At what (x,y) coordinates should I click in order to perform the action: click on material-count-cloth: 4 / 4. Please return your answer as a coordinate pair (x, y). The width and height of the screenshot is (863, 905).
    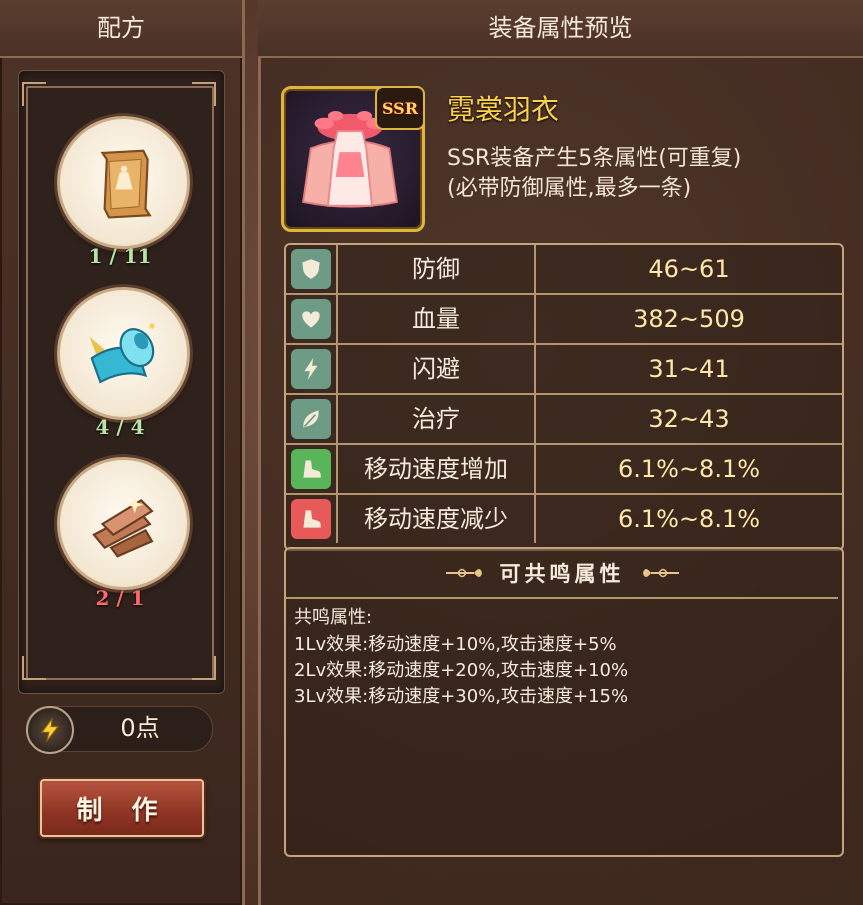
    Looking at the image, I should click on (120, 427).